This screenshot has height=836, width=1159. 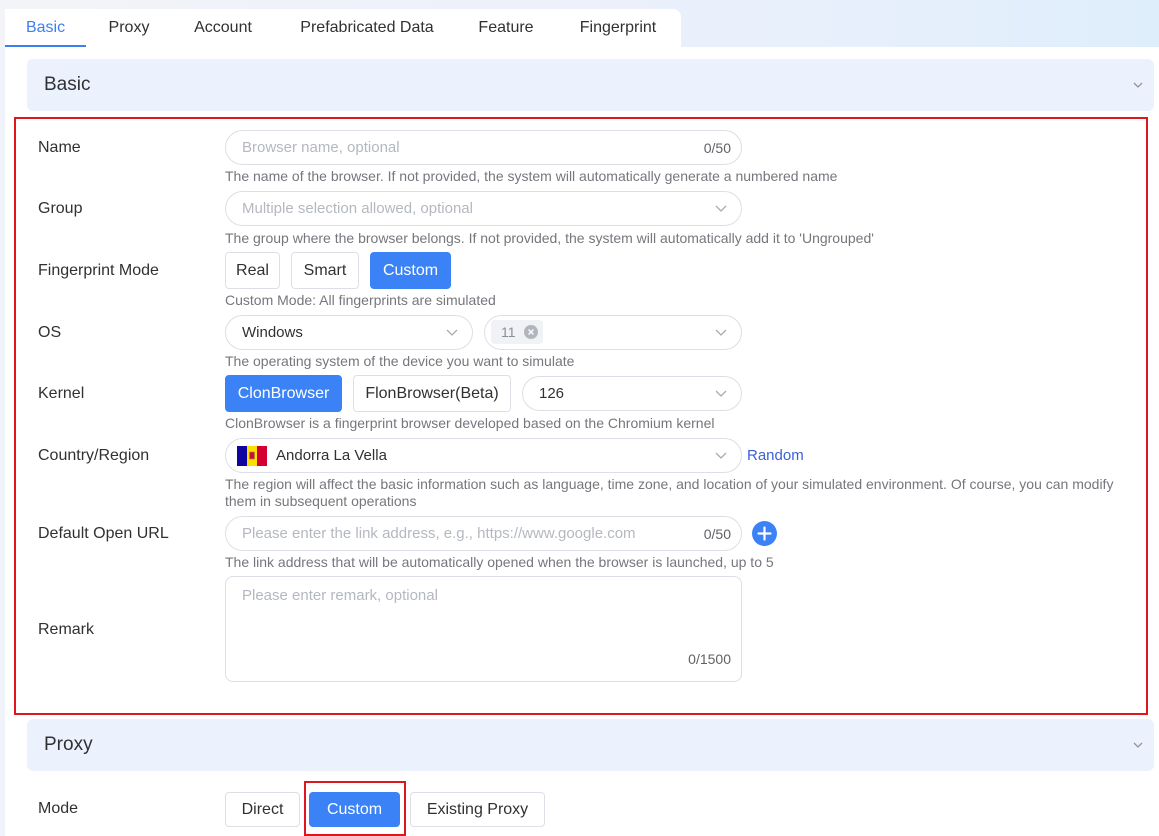 What do you see at coordinates (432, 393) in the screenshot?
I see `kernel-flonbrowser-button: FlonBrowser(Beta)` at bounding box center [432, 393].